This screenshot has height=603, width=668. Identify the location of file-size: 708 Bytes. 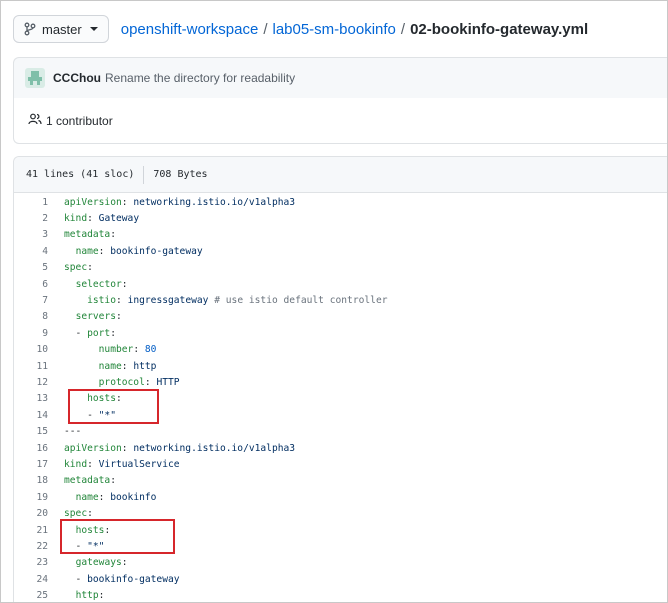
(180, 174).